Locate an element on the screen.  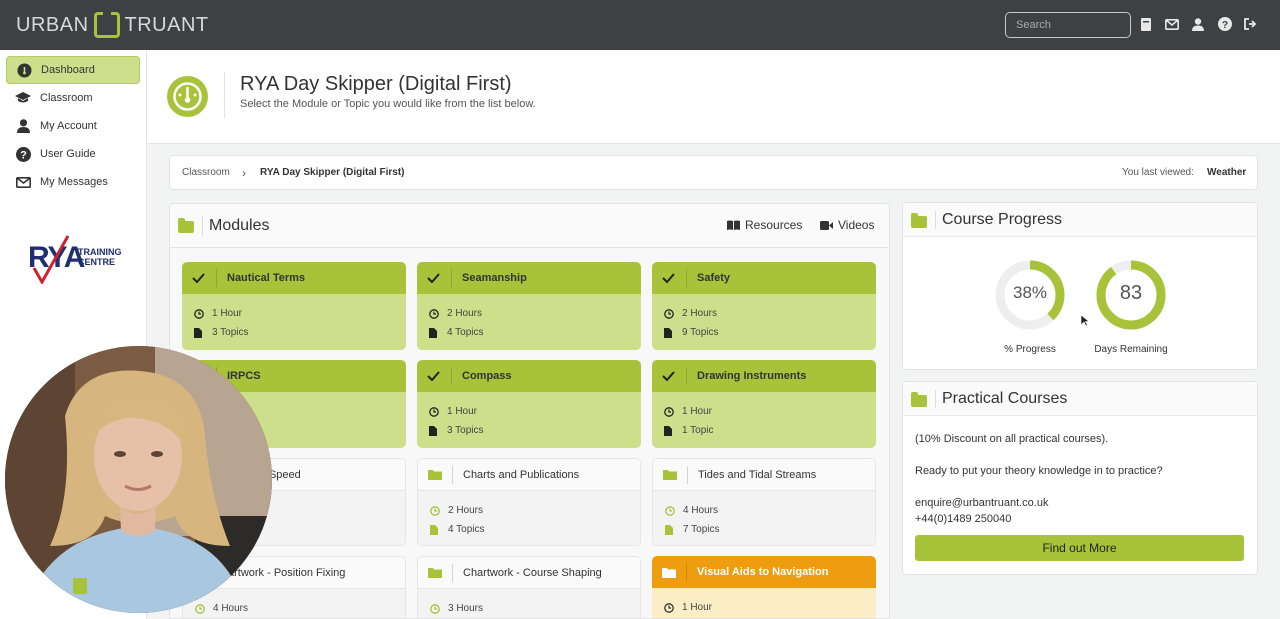
find-out-more-button: Find out More is located at coordinates (1079, 548).